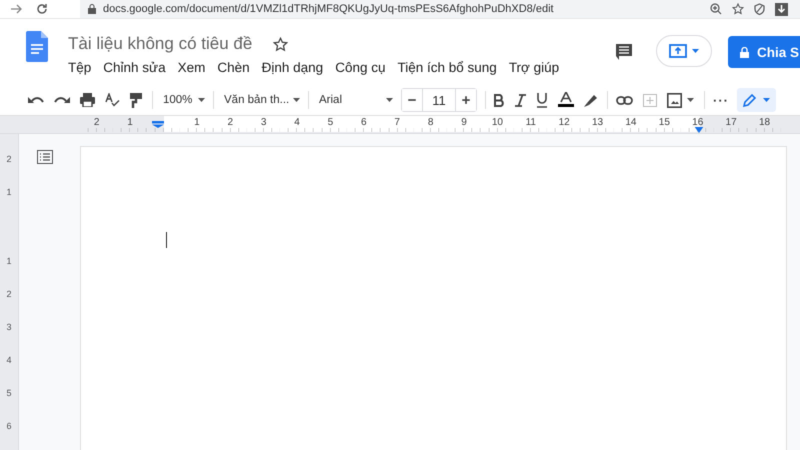 The image size is (800, 450). I want to click on ruler-number: 12, so click(564, 122).